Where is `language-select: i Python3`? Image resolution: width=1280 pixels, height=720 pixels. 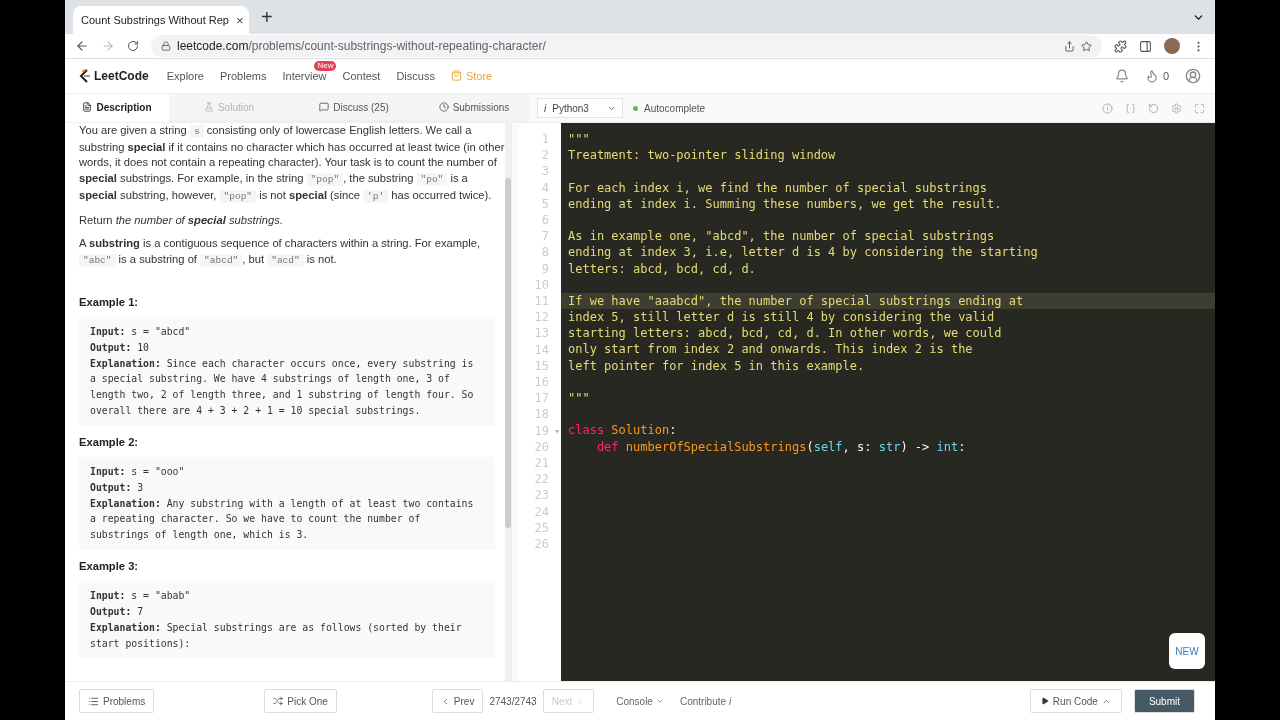
language-select: i Python3 is located at coordinates (580, 108).